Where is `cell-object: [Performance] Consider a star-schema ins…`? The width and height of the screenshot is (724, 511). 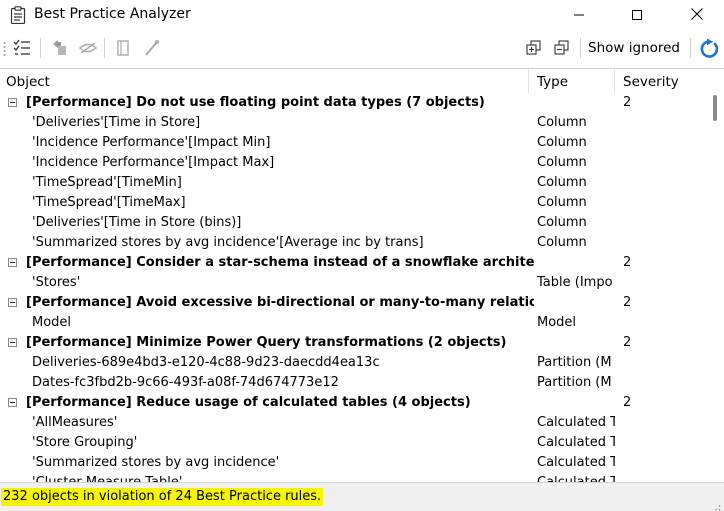 cell-object: [Performance] Consider a star-schema ins… is located at coordinates (280, 262).